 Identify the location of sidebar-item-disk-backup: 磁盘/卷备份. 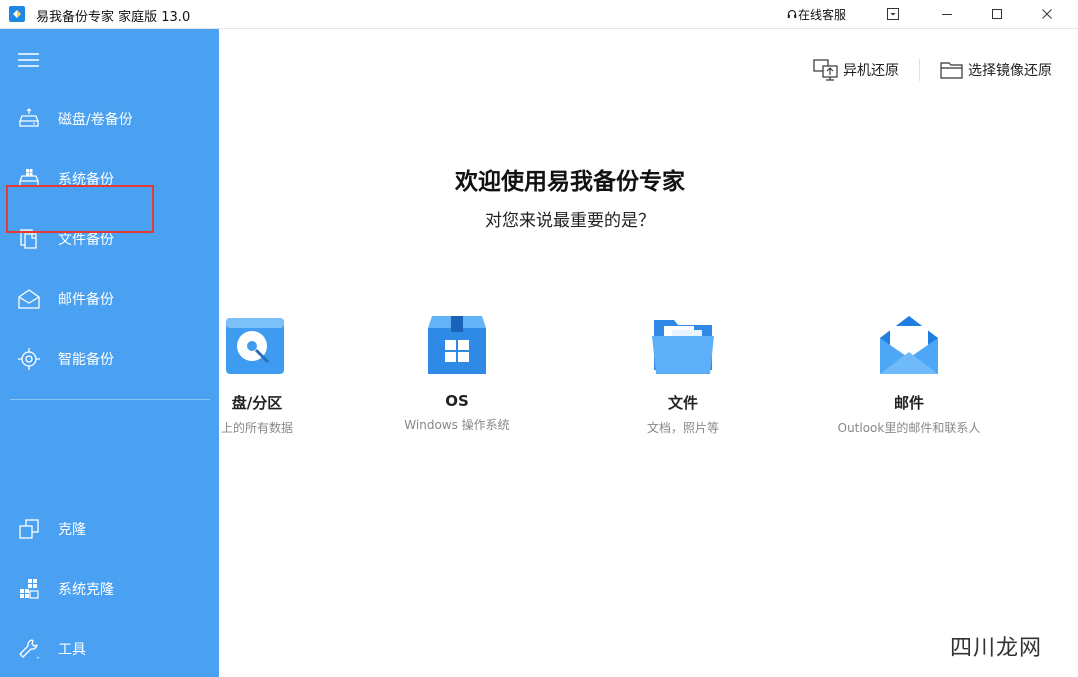
(109, 119).